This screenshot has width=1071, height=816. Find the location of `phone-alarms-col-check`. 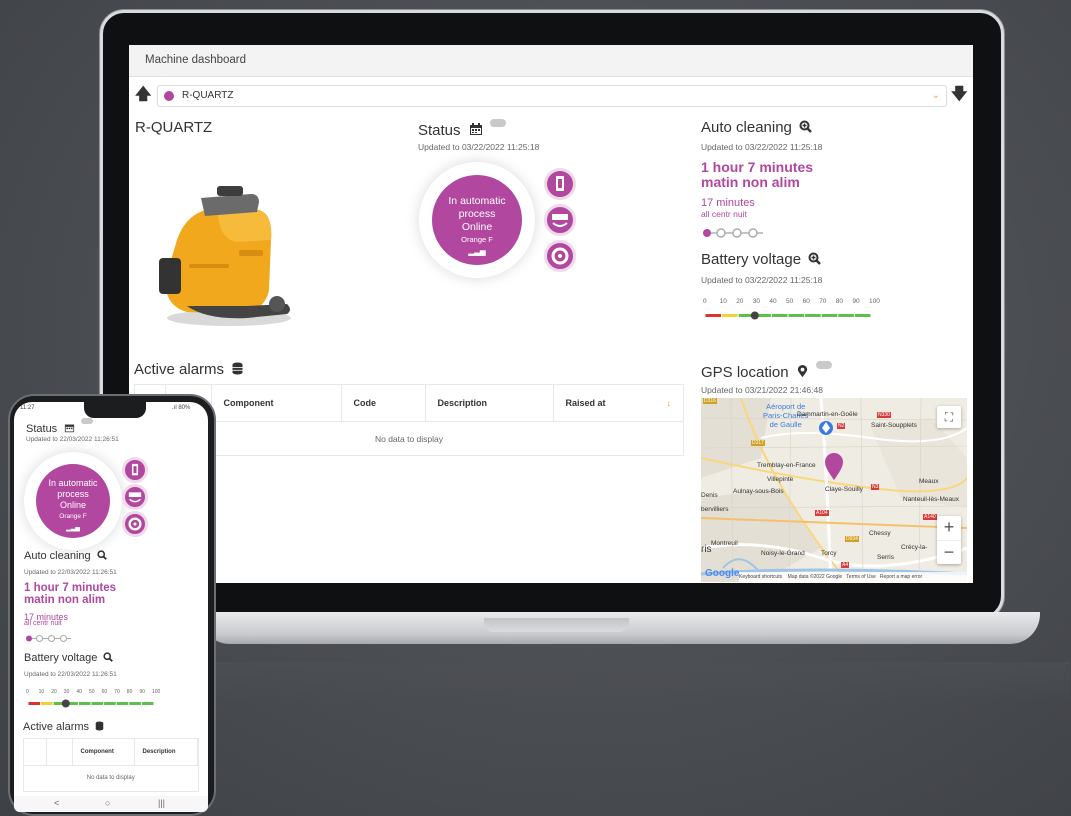

phone-alarms-col-check is located at coordinates (35, 752).